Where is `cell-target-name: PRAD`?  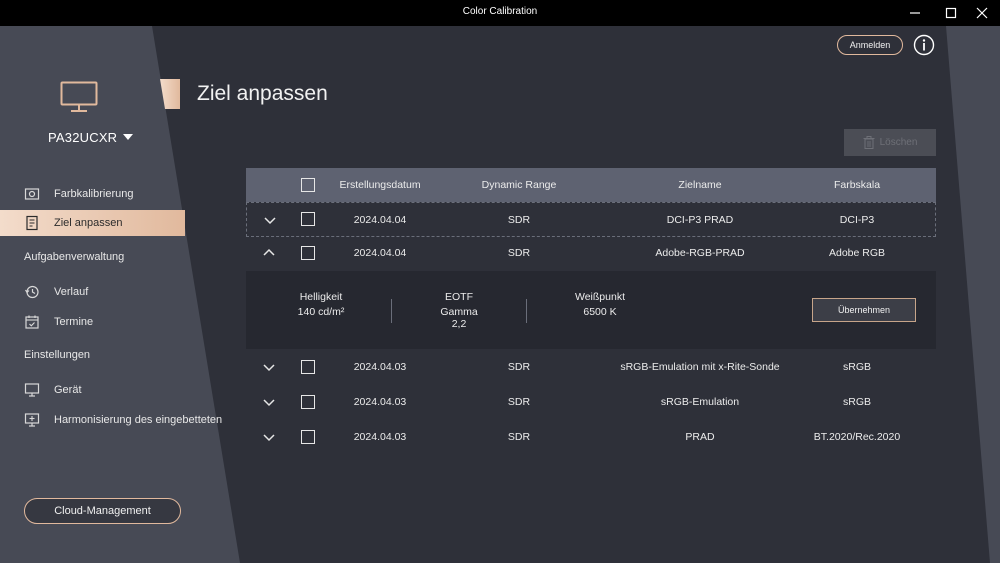
cell-target-name: PRAD is located at coordinates (700, 437).